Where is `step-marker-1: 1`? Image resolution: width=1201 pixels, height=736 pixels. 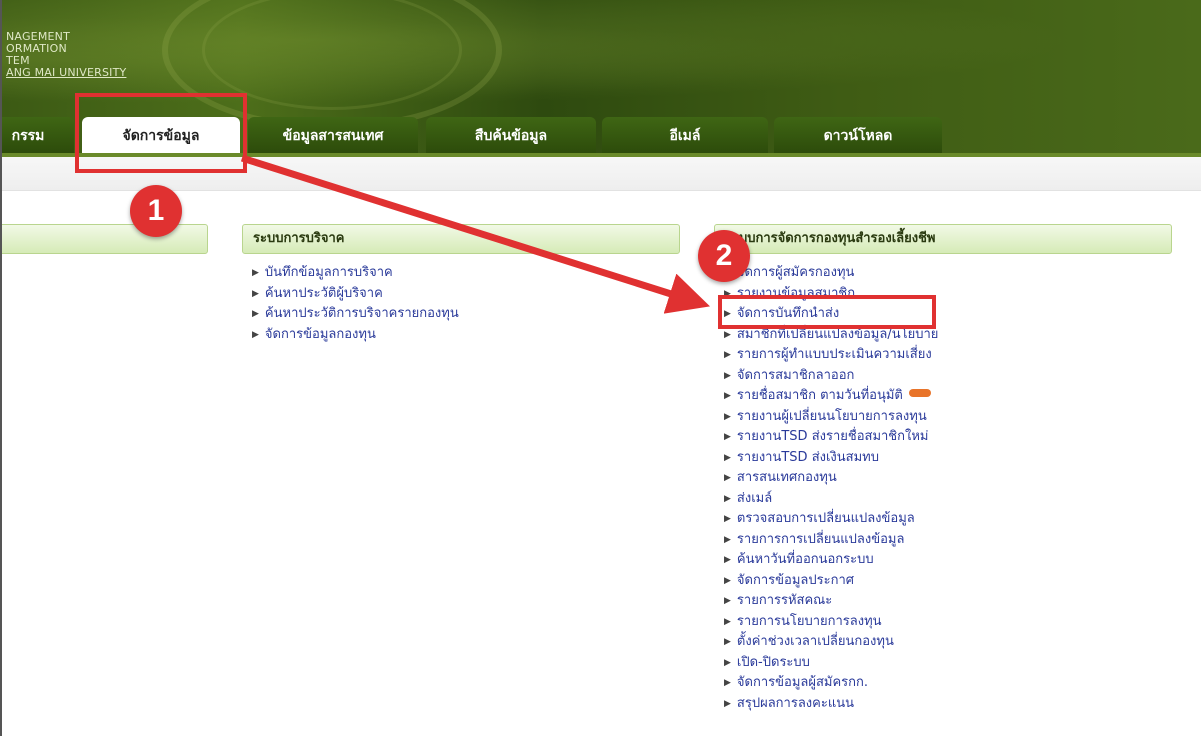 step-marker-1: 1 is located at coordinates (156, 211).